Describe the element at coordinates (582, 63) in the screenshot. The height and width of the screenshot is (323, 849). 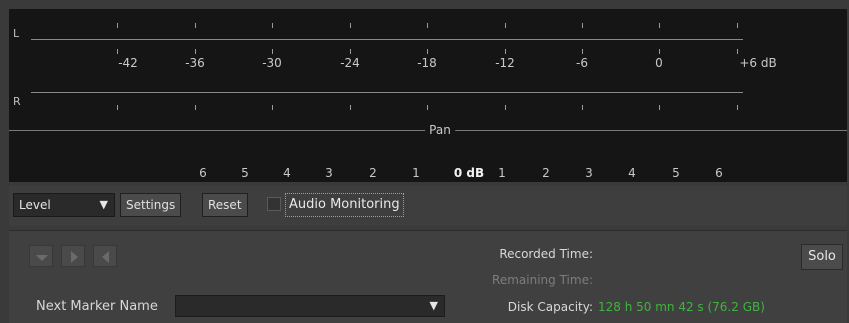
I see `db-label: -6` at that location.